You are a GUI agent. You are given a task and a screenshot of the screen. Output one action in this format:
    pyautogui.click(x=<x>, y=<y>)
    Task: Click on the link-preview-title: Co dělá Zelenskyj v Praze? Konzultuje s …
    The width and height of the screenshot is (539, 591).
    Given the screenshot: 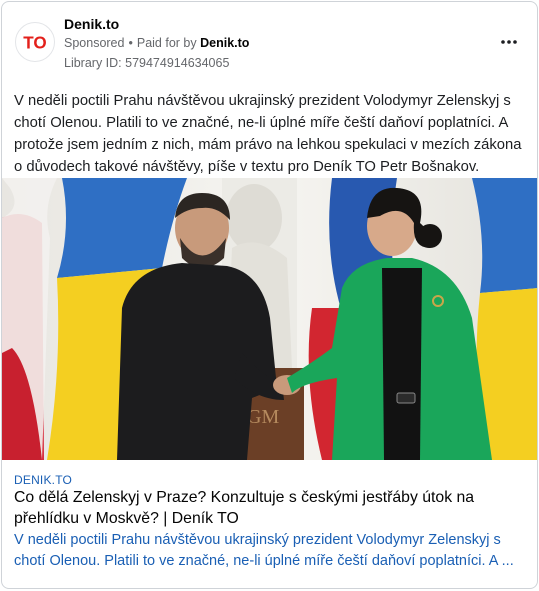 What is the action you would take?
    pyautogui.click(x=264, y=508)
    